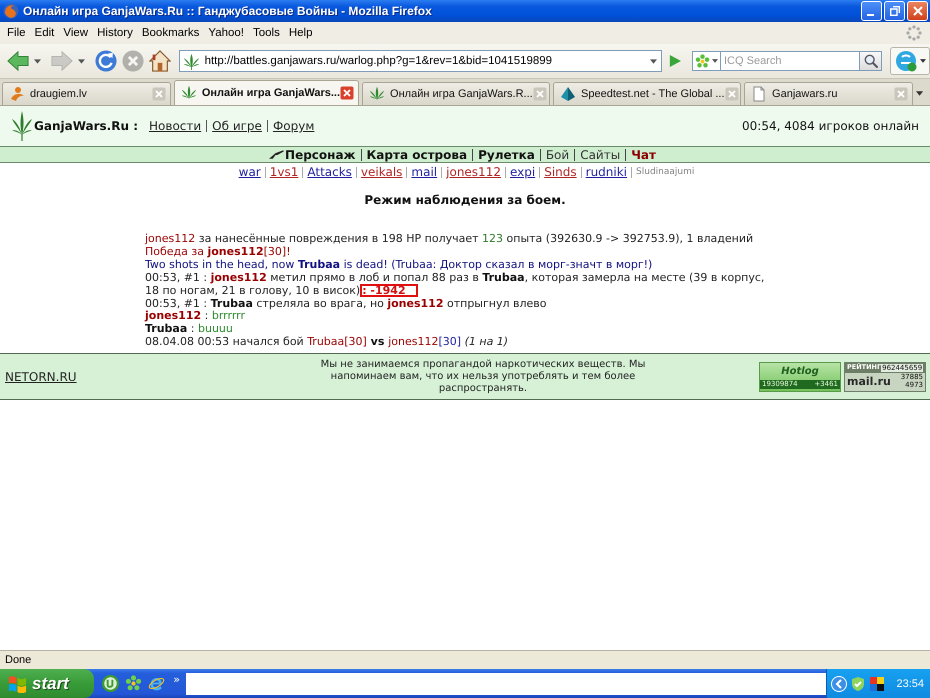  I want to click on messenger-button, so click(910, 61).